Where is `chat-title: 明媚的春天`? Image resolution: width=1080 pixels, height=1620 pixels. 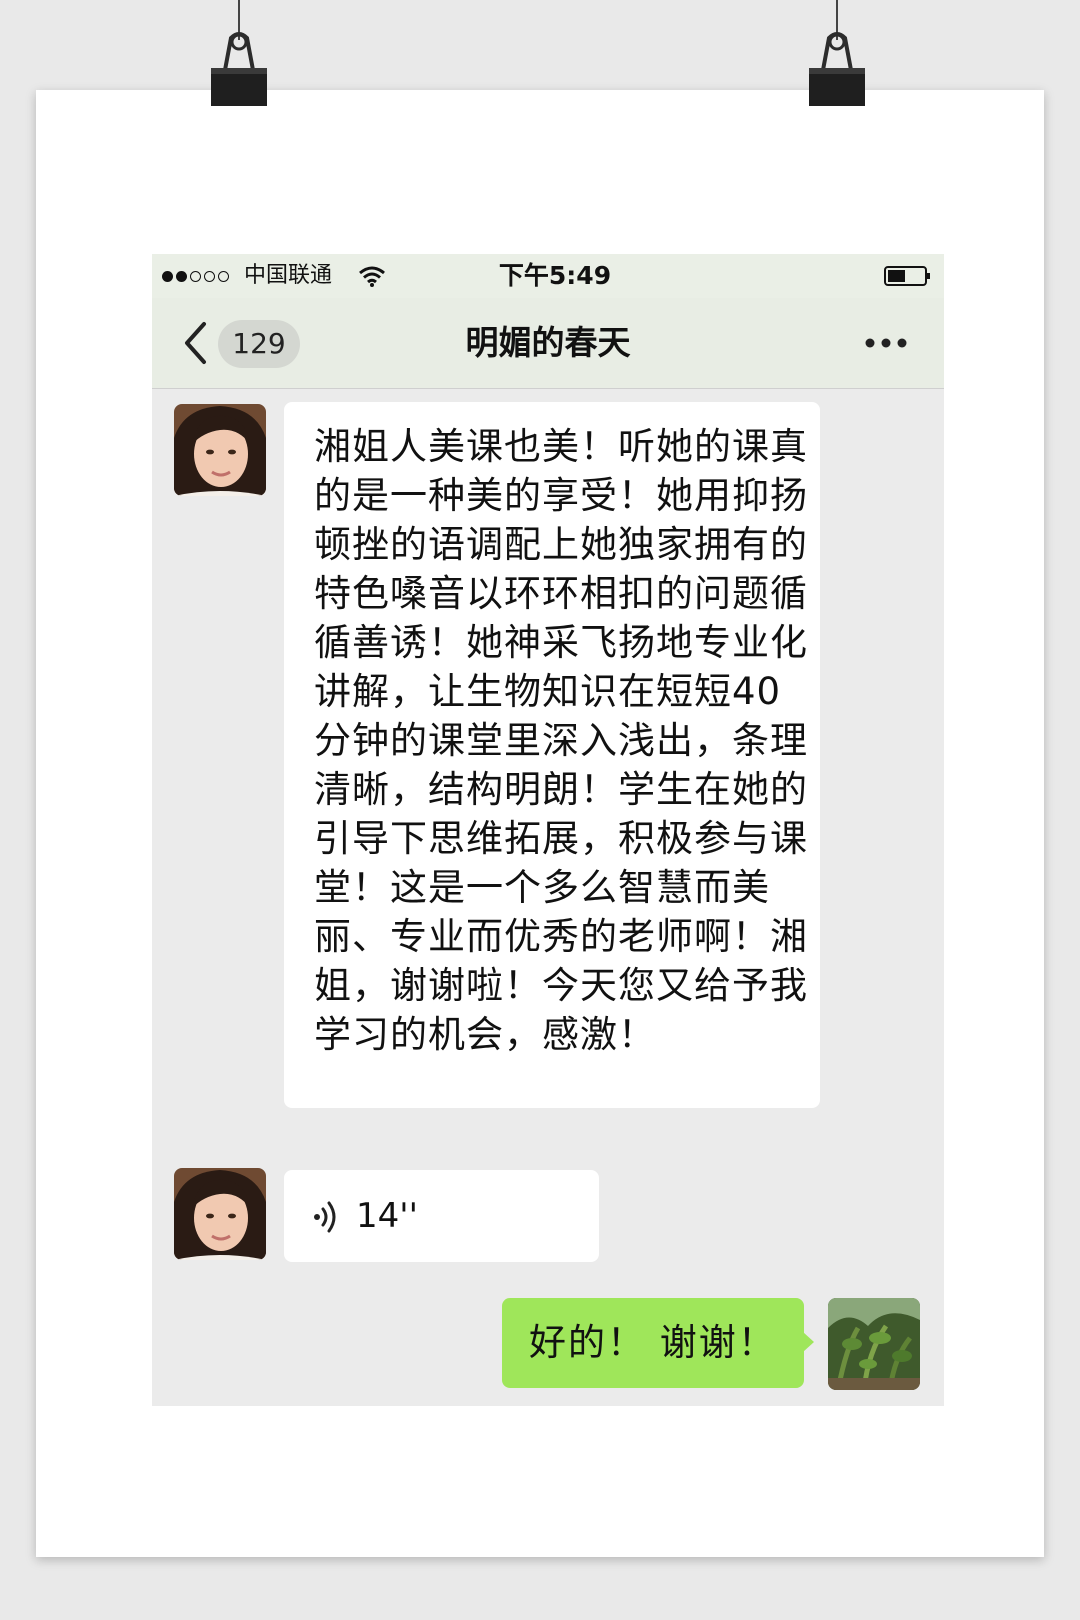
chat-title: 明媚的春天 is located at coordinates (548, 342).